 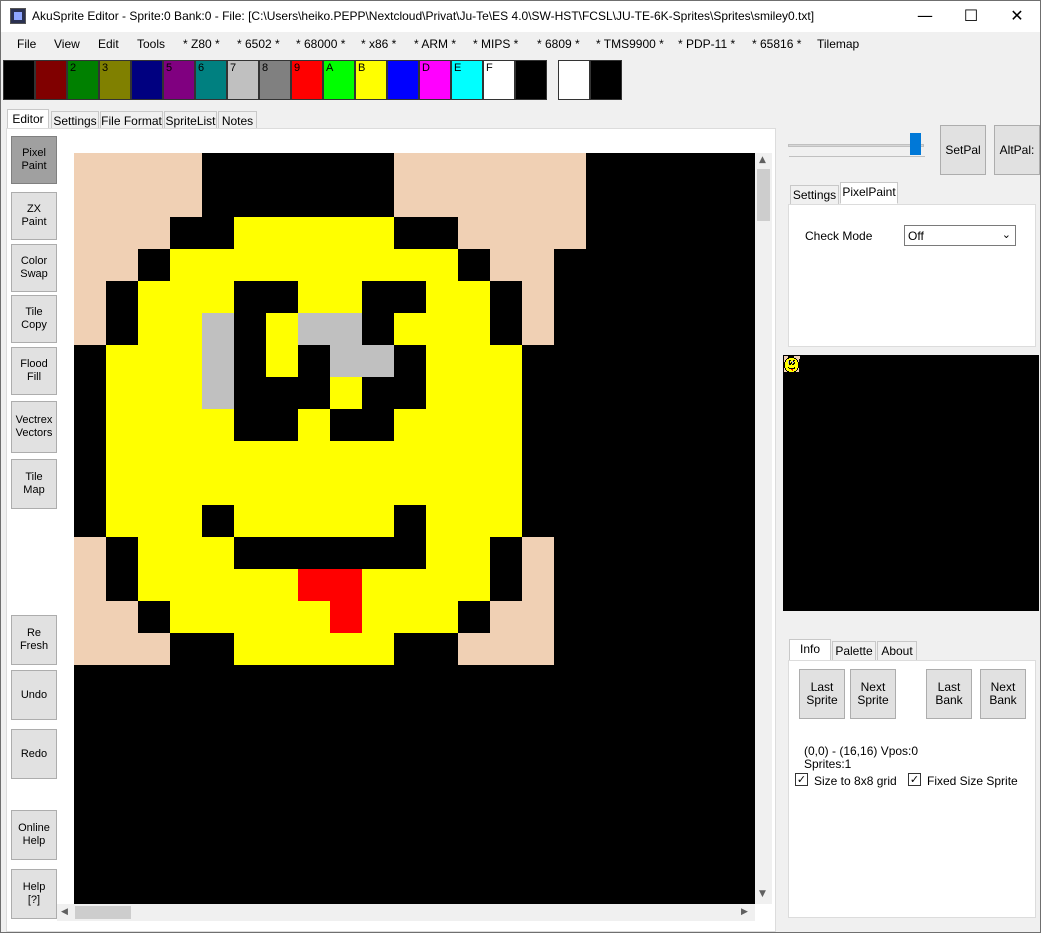 I want to click on palette-swatch: 3, so click(x=115, y=80).